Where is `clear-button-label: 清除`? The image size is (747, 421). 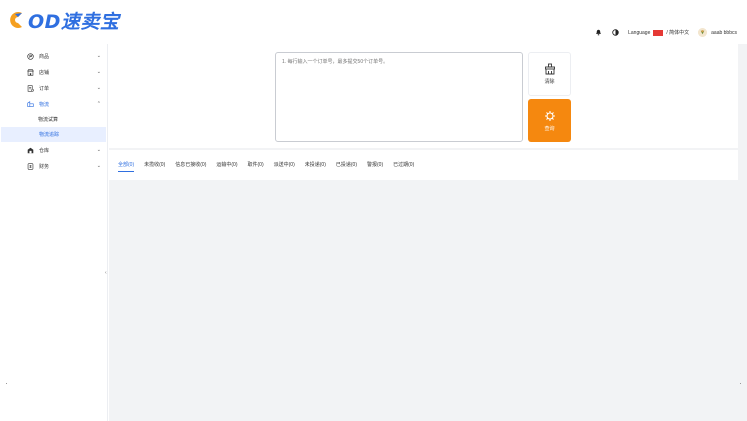 clear-button-label: 清除 is located at coordinates (549, 82).